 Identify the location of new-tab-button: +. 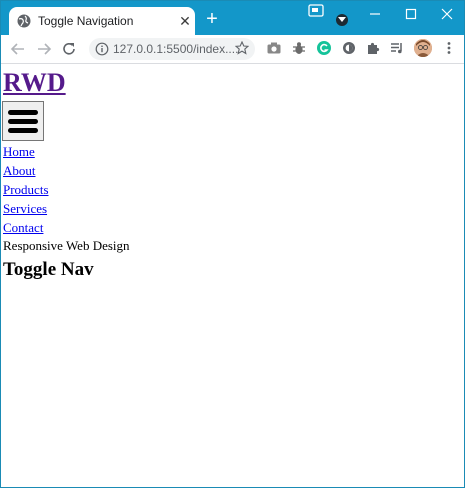
(212, 19).